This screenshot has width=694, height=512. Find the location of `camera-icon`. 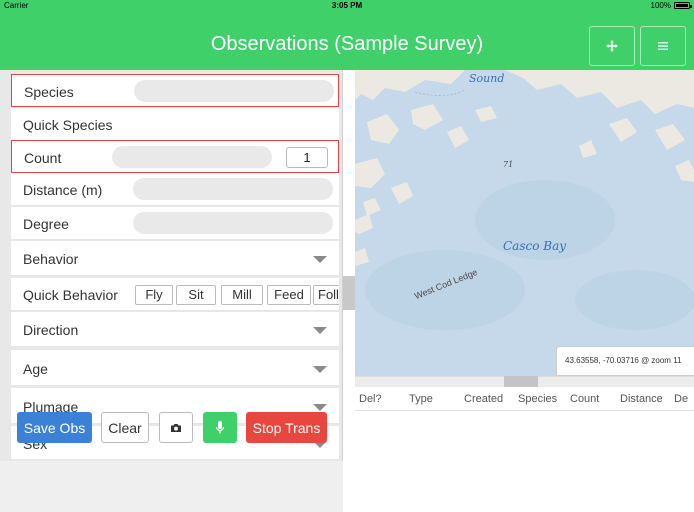

camera-icon is located at coordinates (176, 427).